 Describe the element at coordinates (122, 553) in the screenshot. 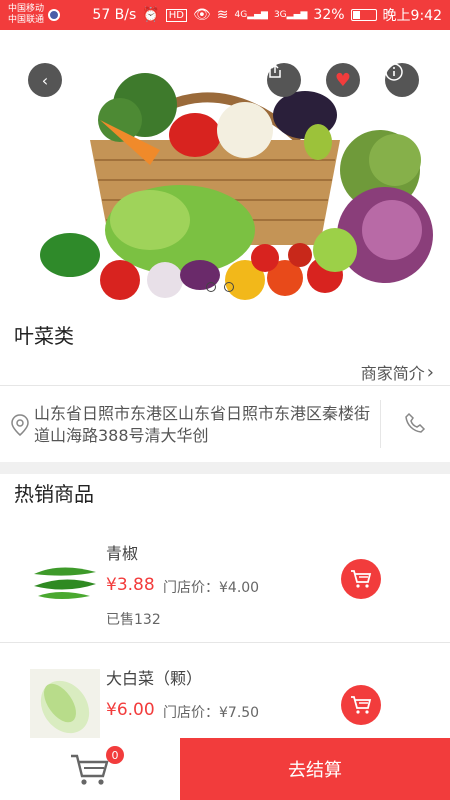

I see `product-name: 青椒` at that location.